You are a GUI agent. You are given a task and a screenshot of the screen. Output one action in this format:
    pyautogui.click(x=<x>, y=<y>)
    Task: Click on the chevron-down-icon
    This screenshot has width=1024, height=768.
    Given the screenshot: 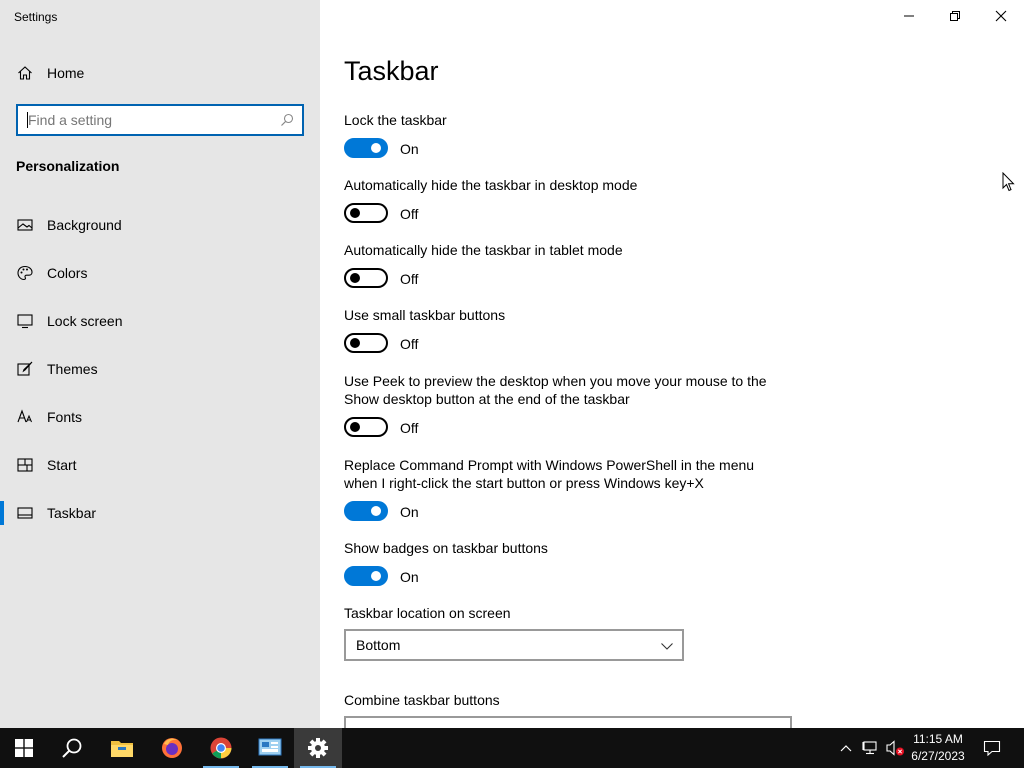 What is the action you would take?
    pyautogui.click(x=667, y=645)
    